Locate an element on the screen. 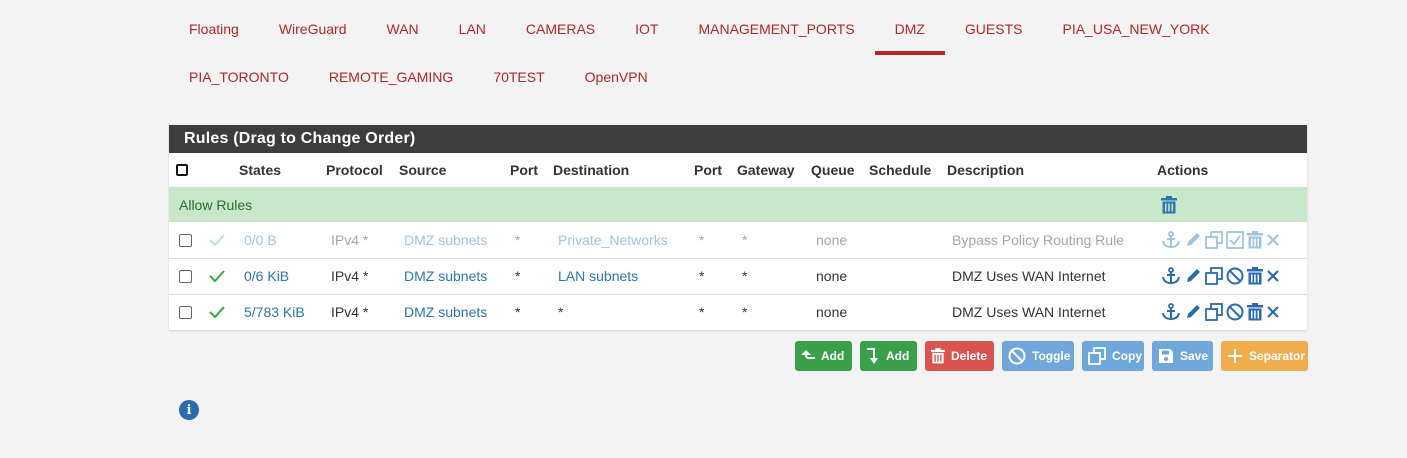  rule-description: DMZ Uses WAN Internet is located at coordinates (1029, 276).